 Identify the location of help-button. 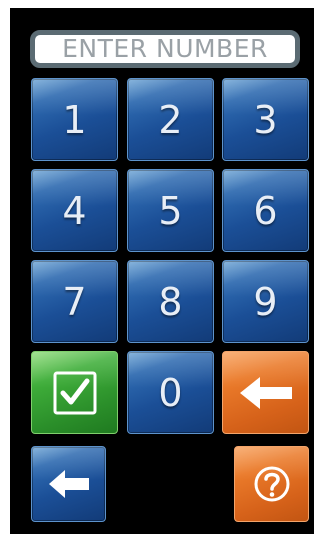
(271, 484).